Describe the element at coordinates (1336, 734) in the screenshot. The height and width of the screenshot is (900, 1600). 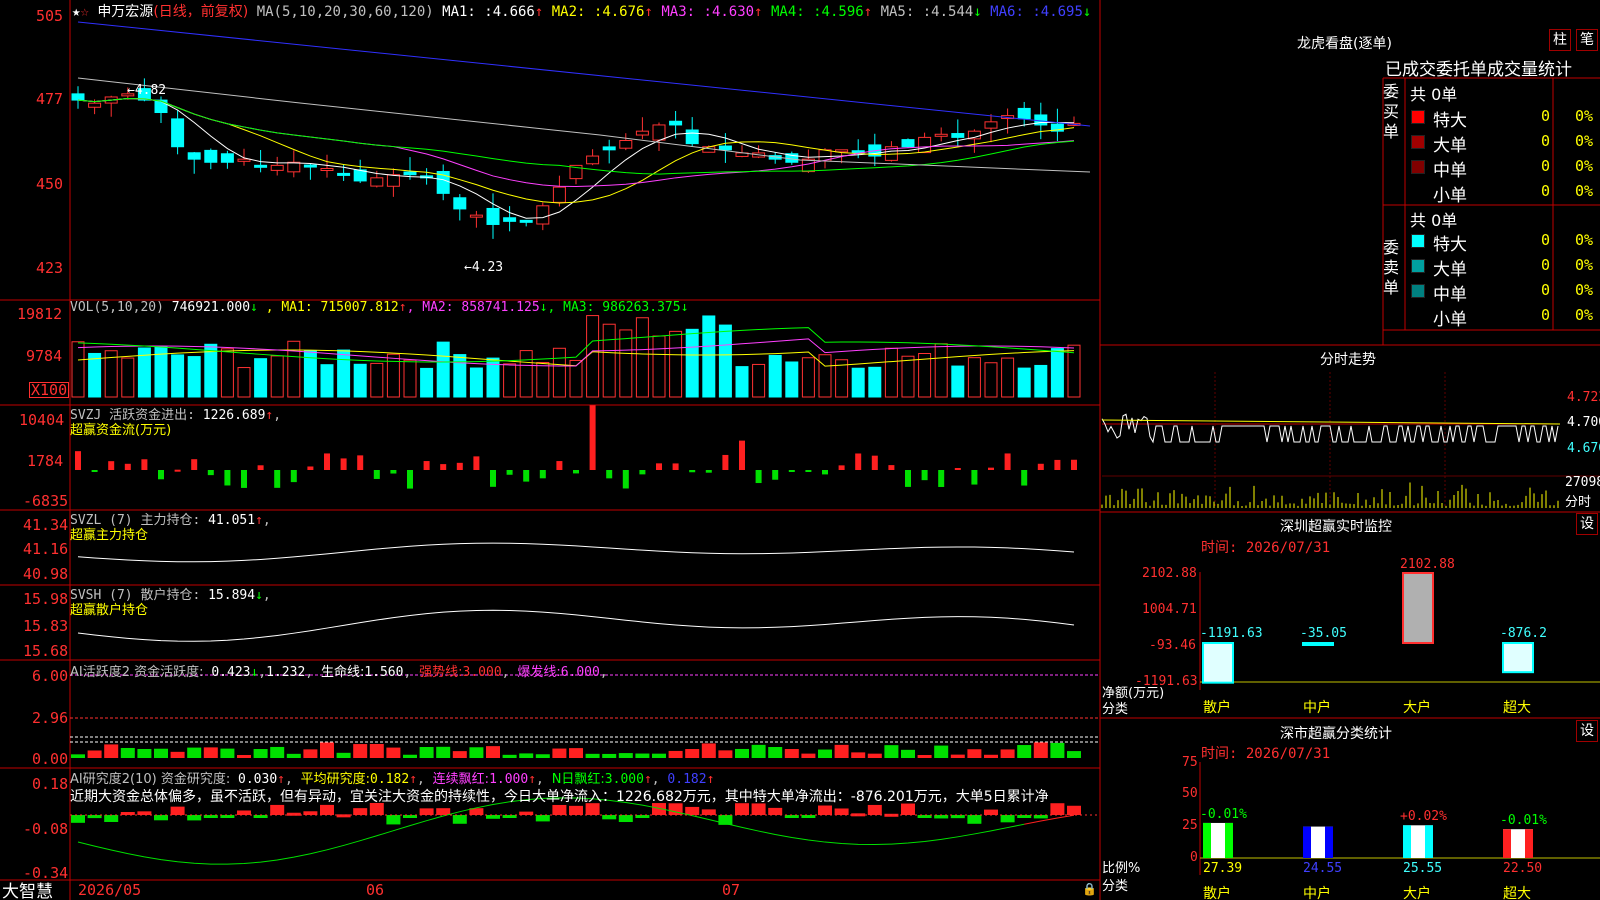
I see `classify-title: 深市超赢分类统计` at that location.